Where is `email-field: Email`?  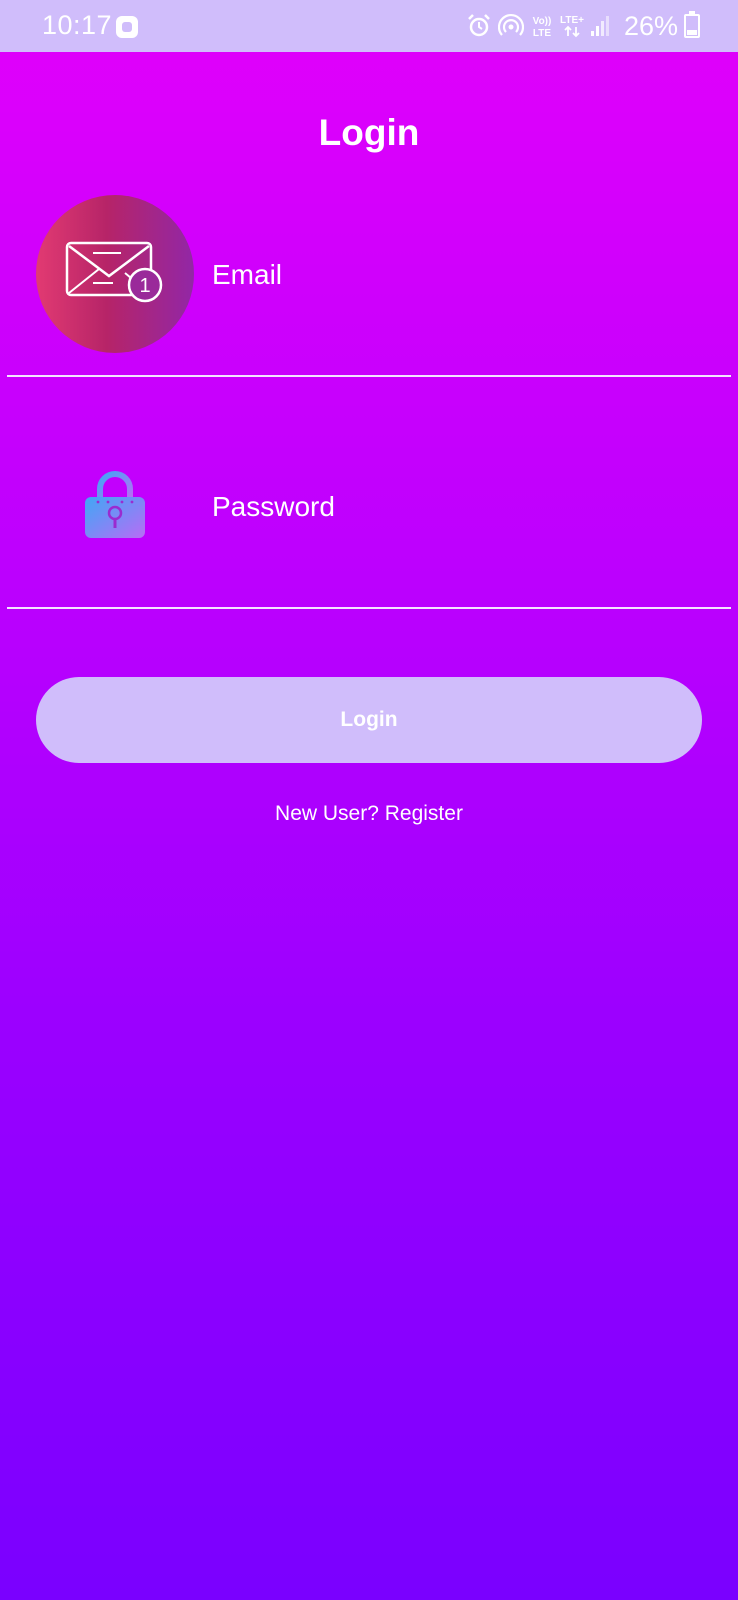 email-field: Email is located at coordinates (247, 275).